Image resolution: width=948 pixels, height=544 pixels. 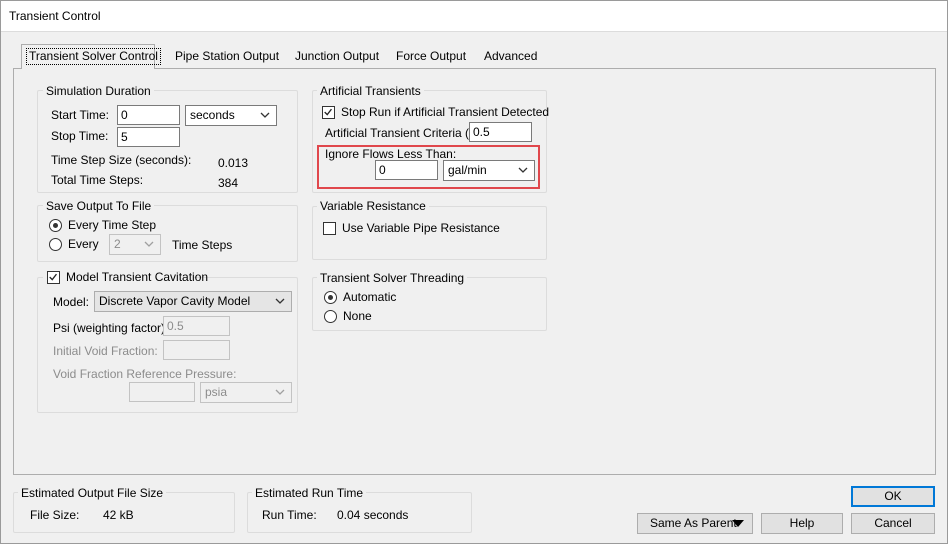 What do you see at coordinates (83, 244) in the screenshot?
I see `every-label: Every` at bounding box center [83, 244].